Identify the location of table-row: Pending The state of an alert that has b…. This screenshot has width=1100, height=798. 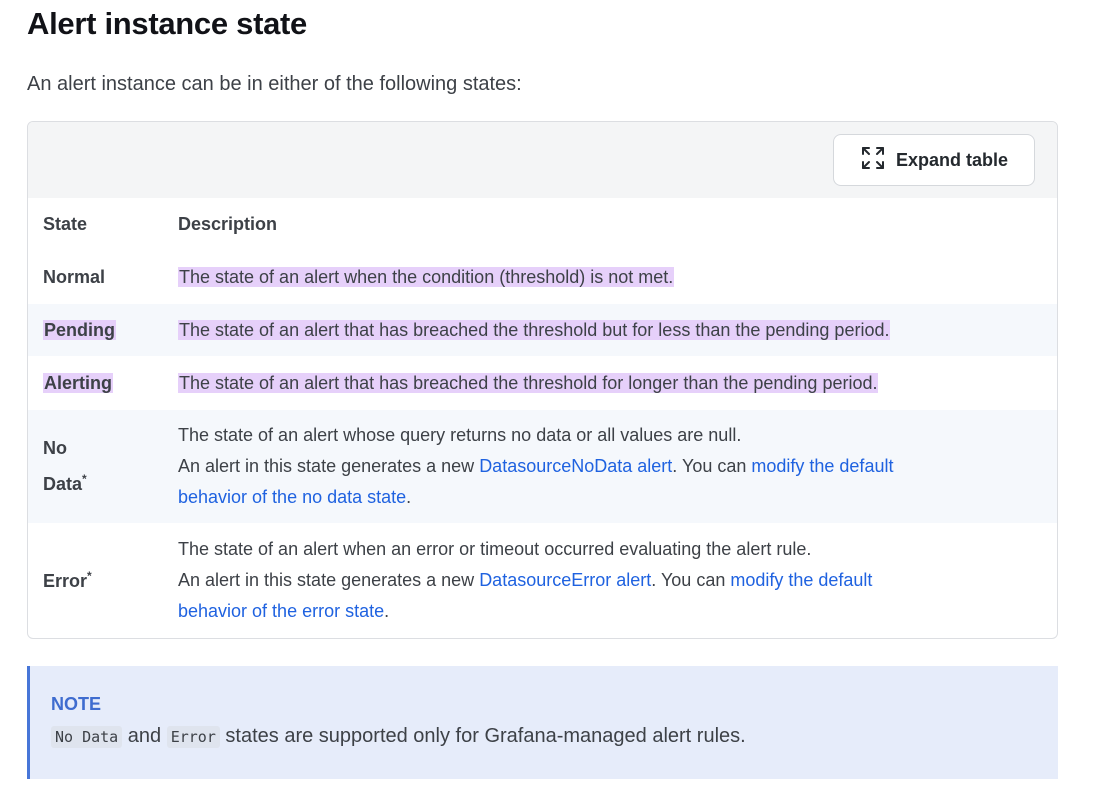
(542, 330).